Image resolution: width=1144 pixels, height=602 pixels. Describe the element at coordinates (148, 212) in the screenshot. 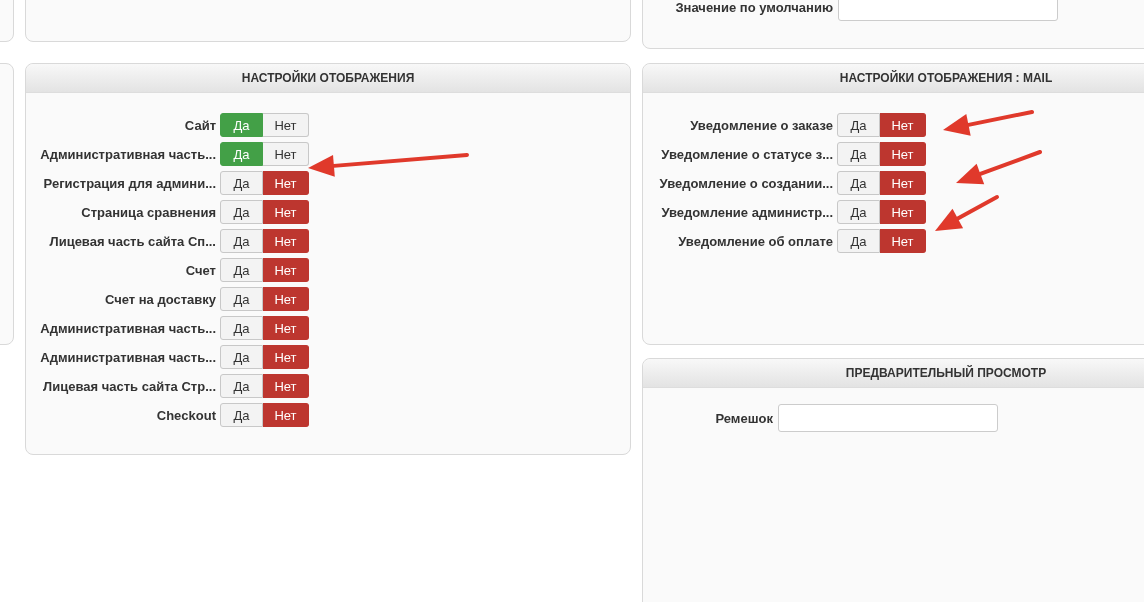

I see `setting-label: Страница сравнения` at that location.